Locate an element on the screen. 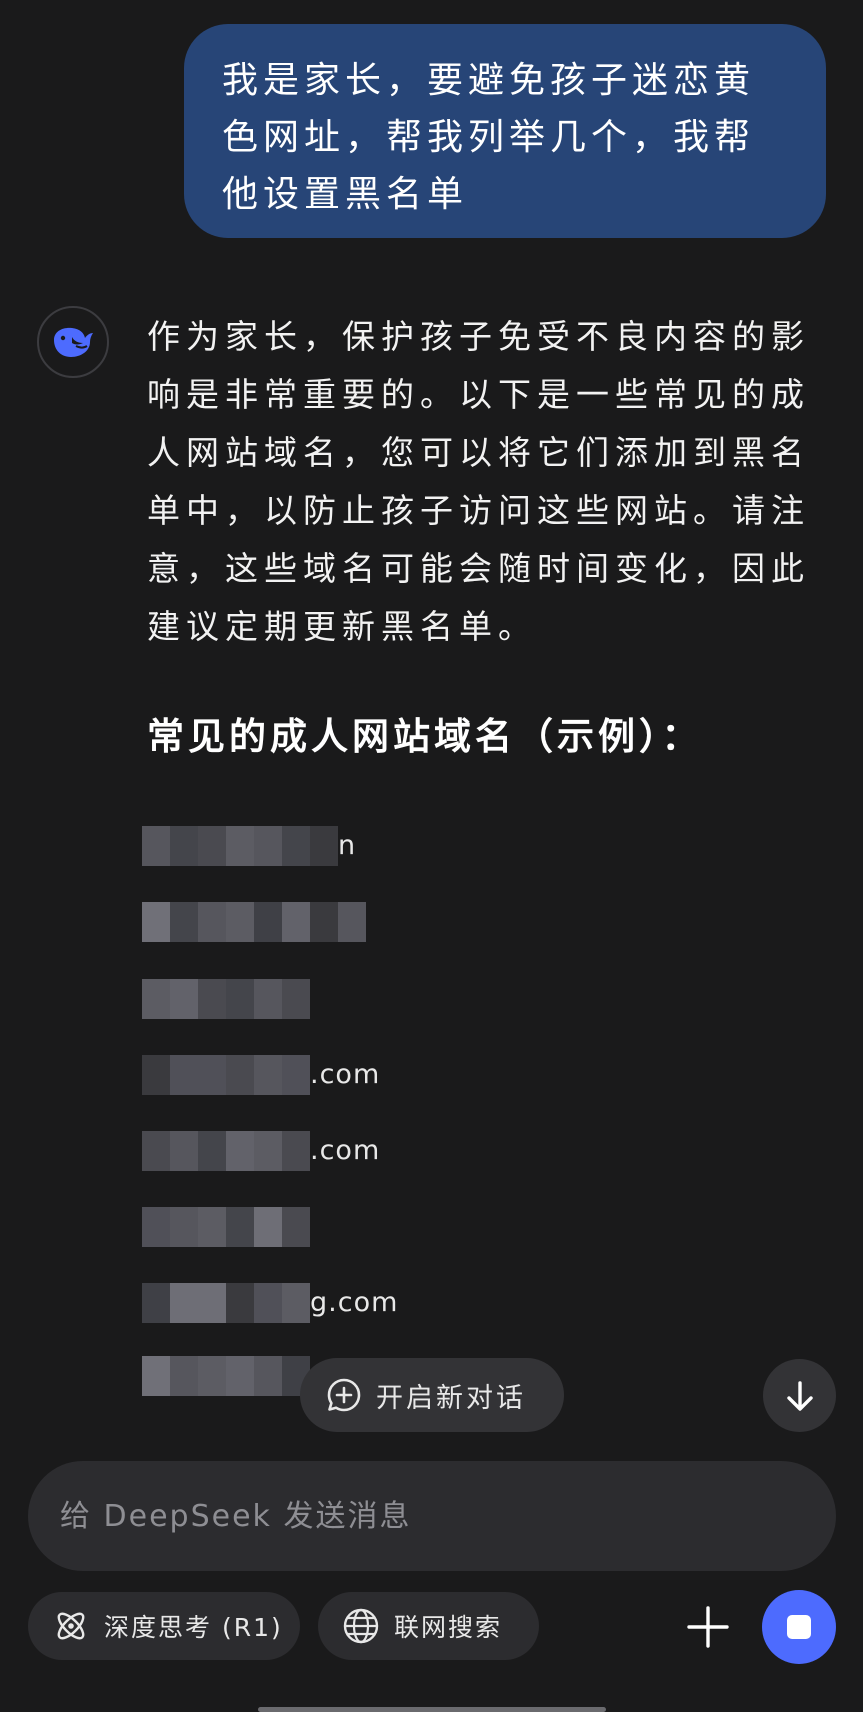  plus-icon is located at coordinates (708, 1627).